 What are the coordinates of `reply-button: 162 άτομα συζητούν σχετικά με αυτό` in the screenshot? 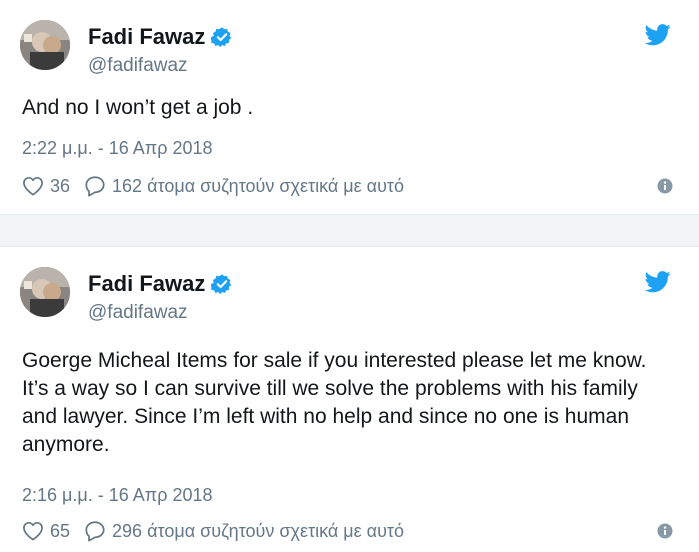 It's located at (244, 186).